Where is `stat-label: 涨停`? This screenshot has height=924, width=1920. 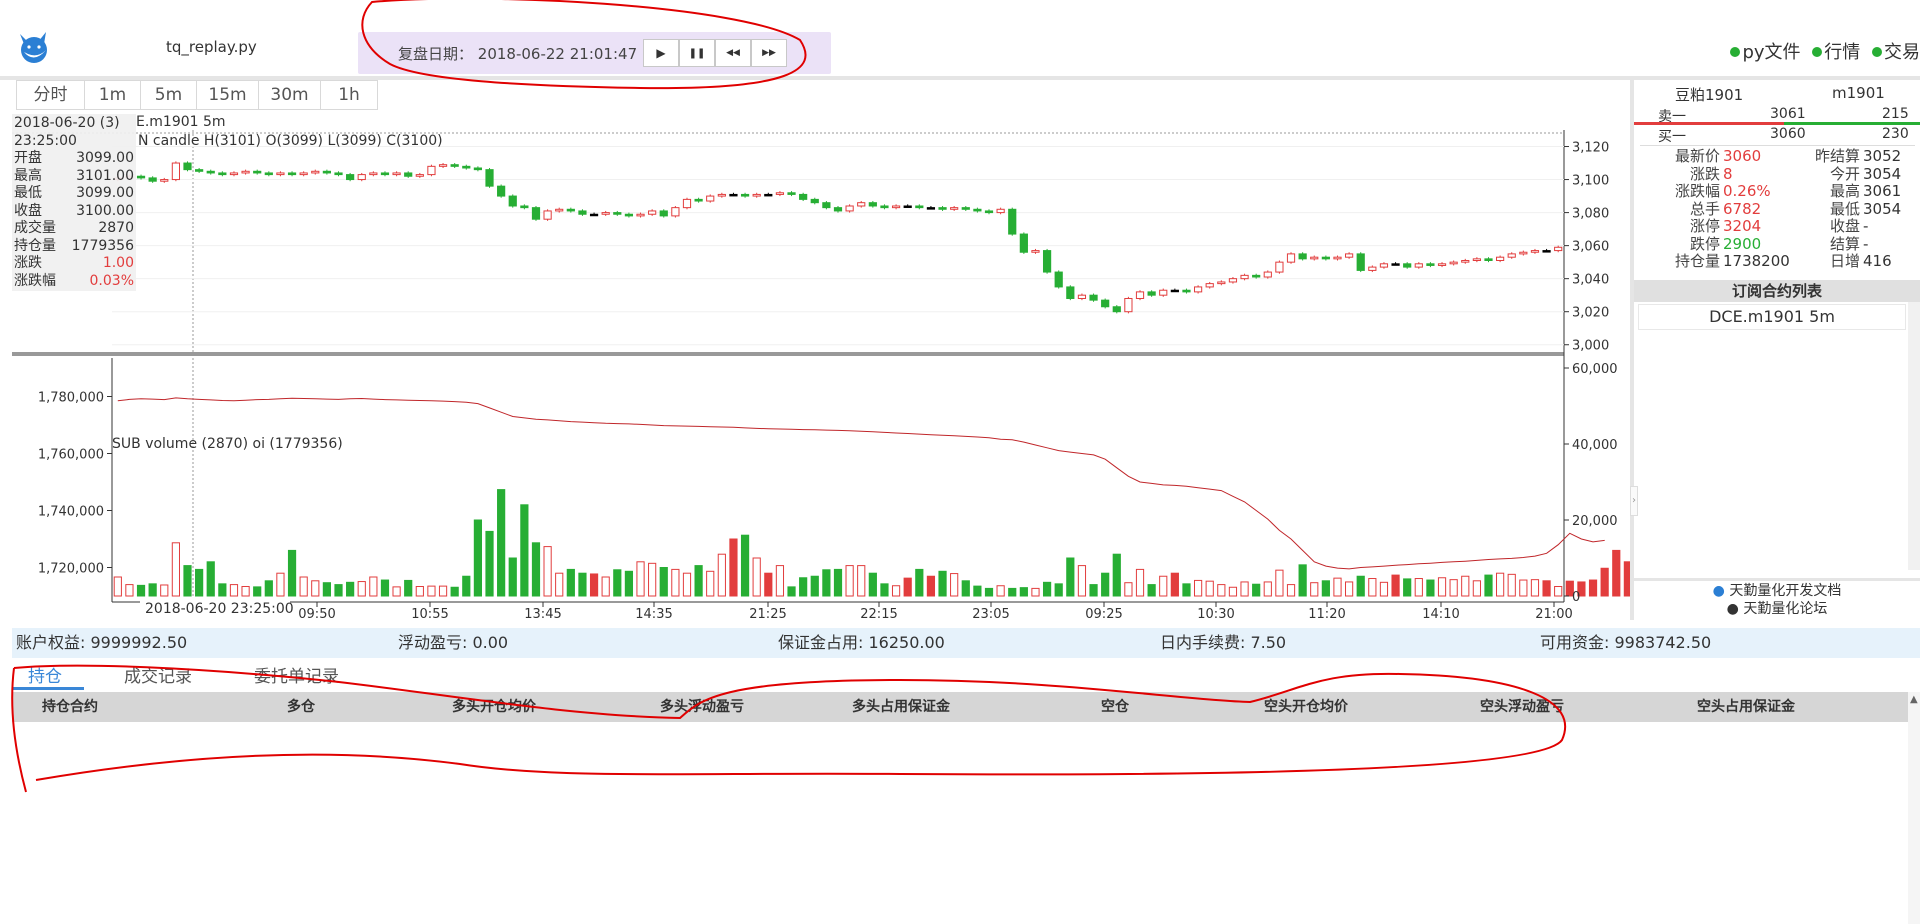
stat-label: 涨停 is located at coordinates (1704, 226).